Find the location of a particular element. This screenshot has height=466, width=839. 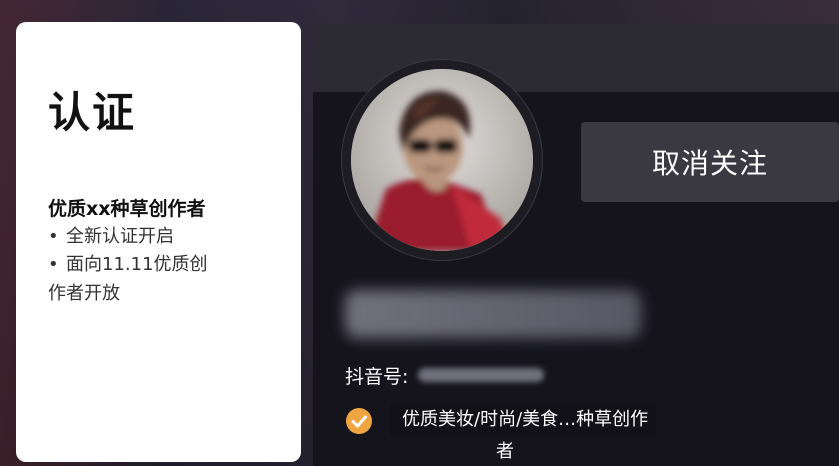

certification-text-line1: 优质美妆/时尚/美食…种草创作 is located at coordinates (523, 420).